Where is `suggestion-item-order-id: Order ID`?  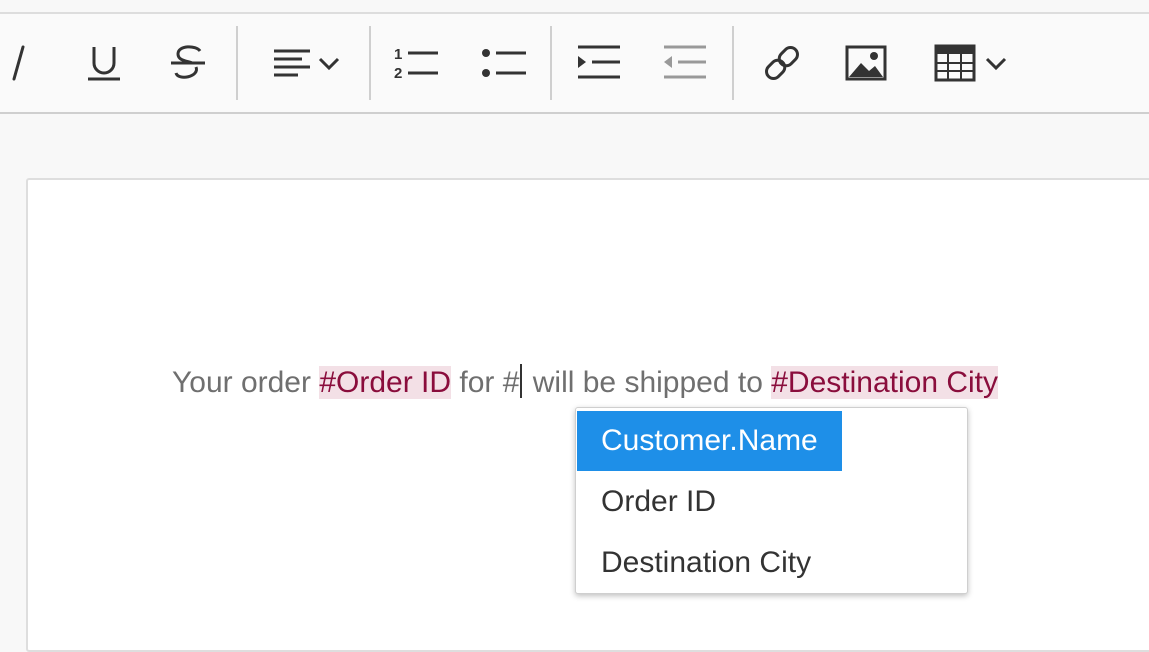
suggestion-item-order-id: Order ID is located at coordinates (658, 502).